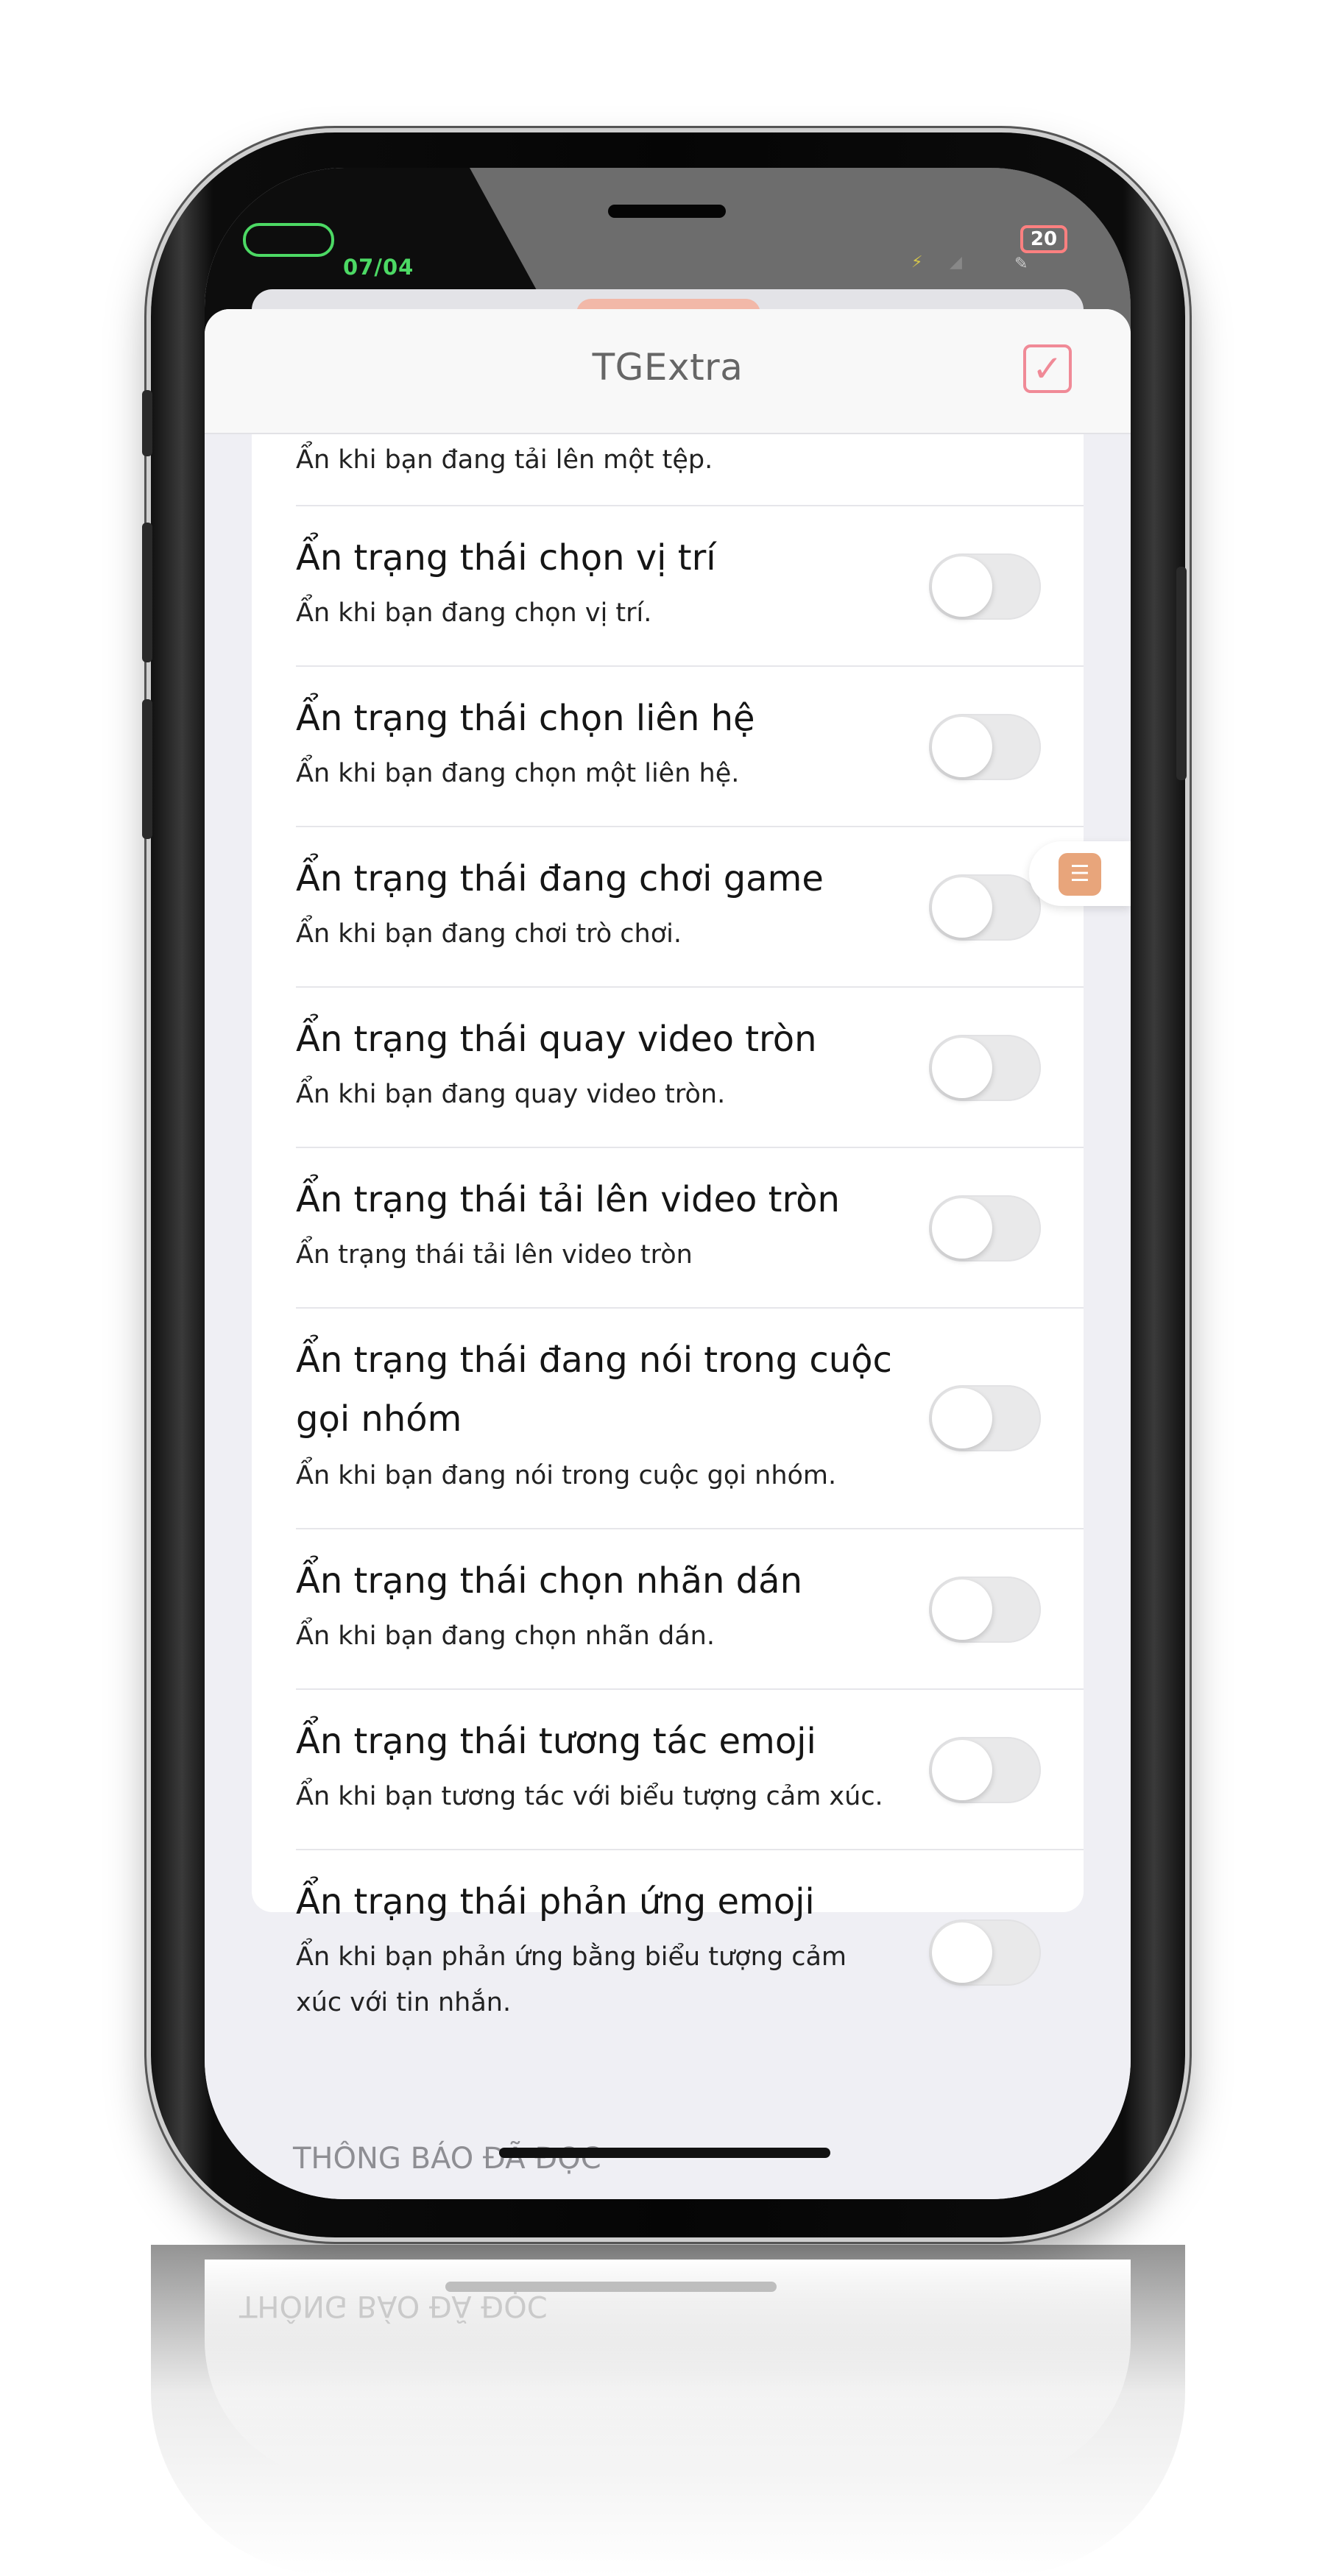  I want to click on row-subtitle: Ẩn trạng thái tải lên video tròn, so click(494, 1255).